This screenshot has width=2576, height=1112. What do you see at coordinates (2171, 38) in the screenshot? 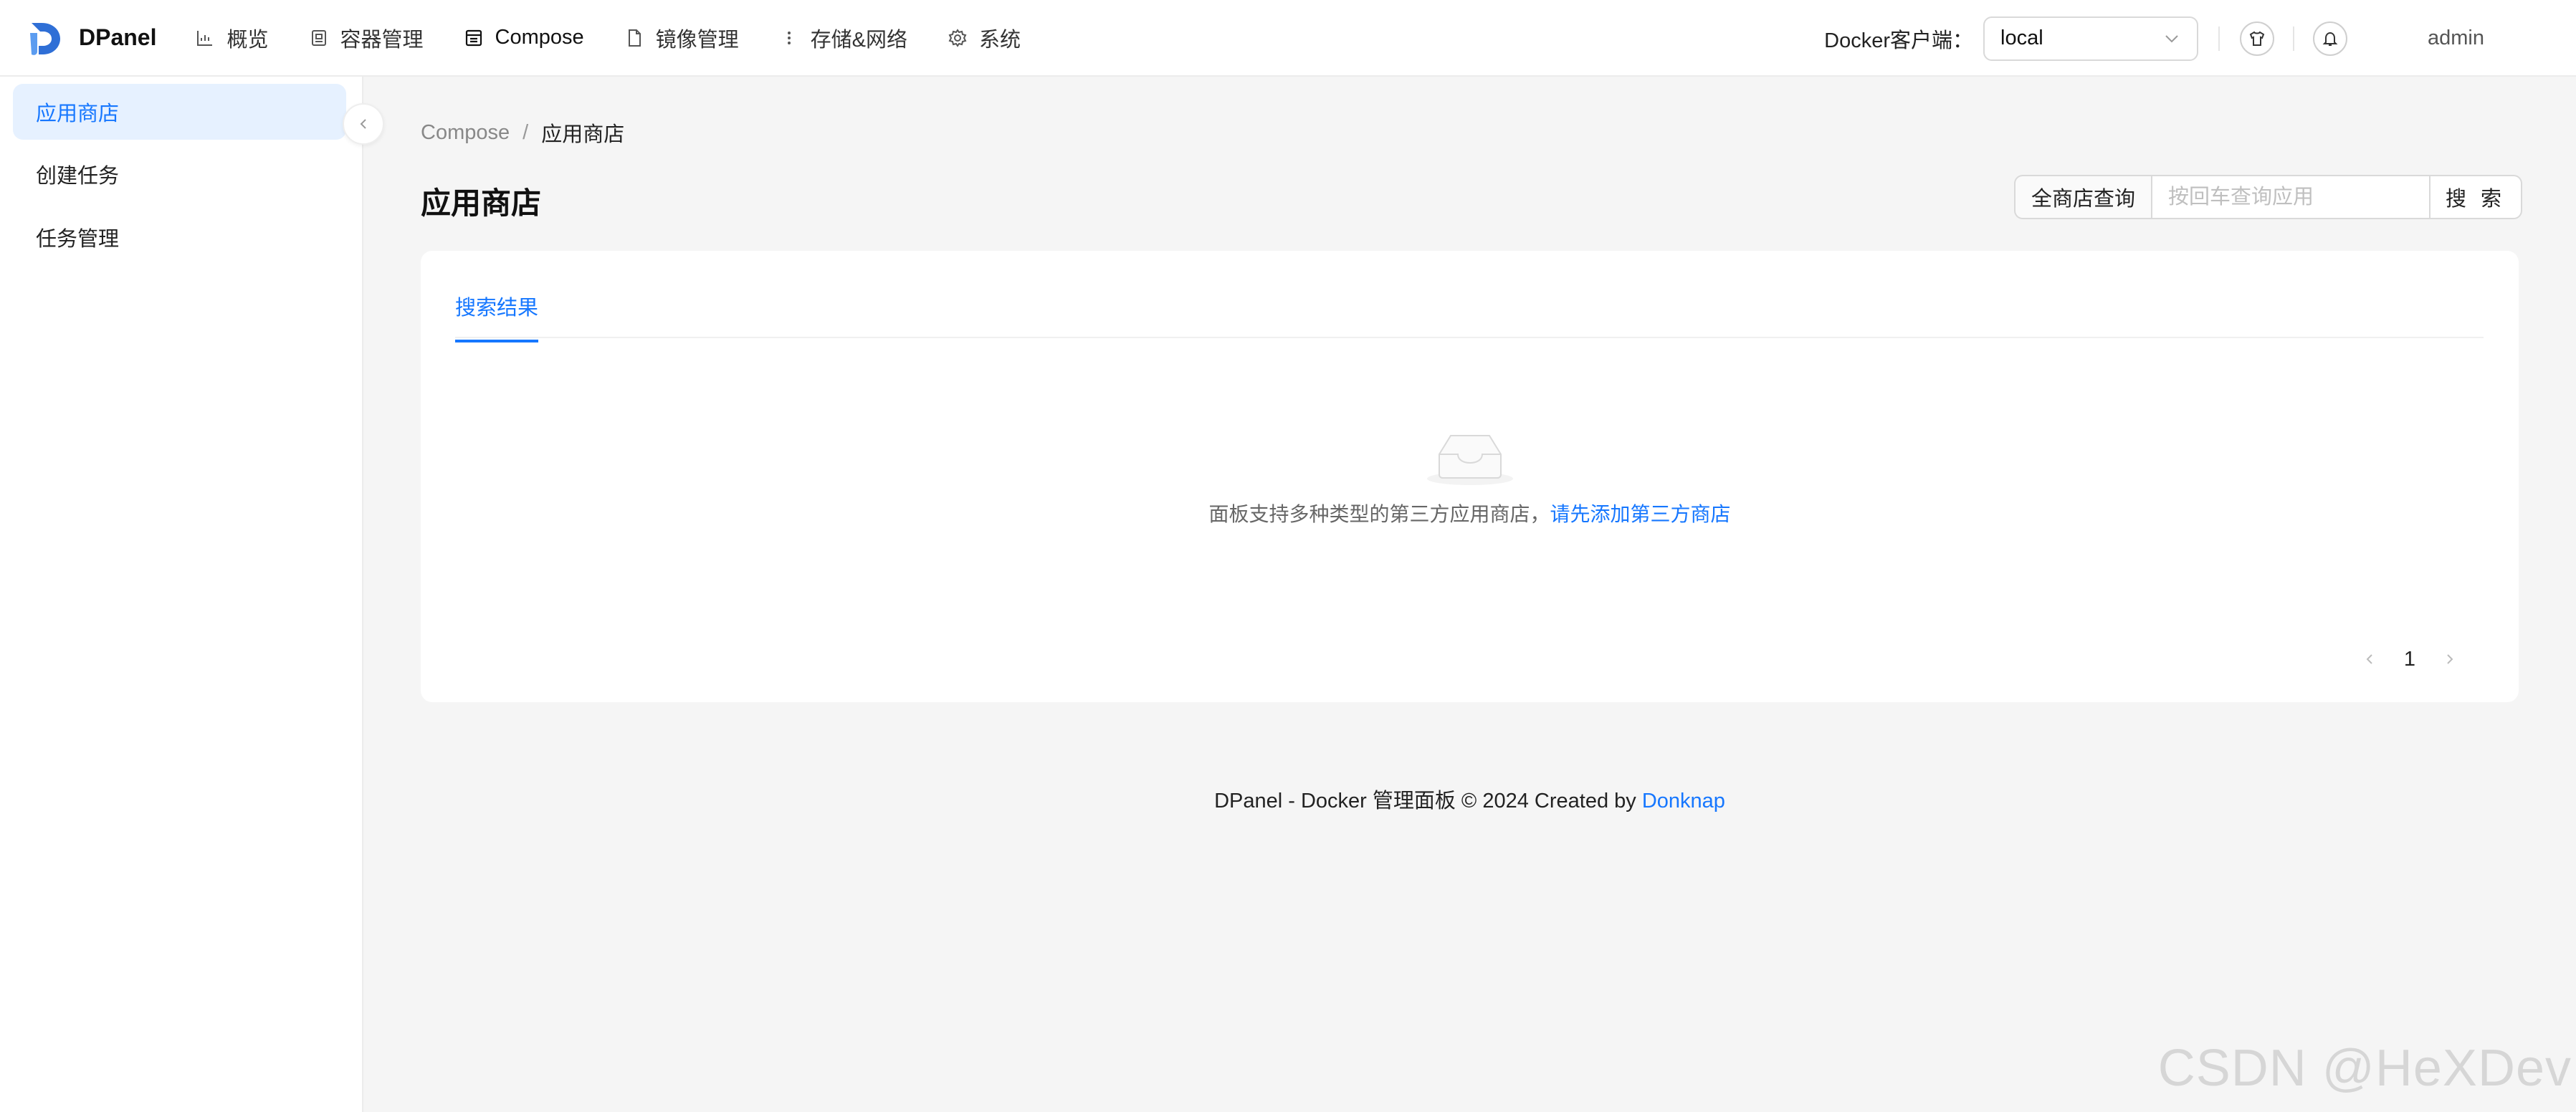
I see `chevron-down-icon` at bounding box center [2171, 38].